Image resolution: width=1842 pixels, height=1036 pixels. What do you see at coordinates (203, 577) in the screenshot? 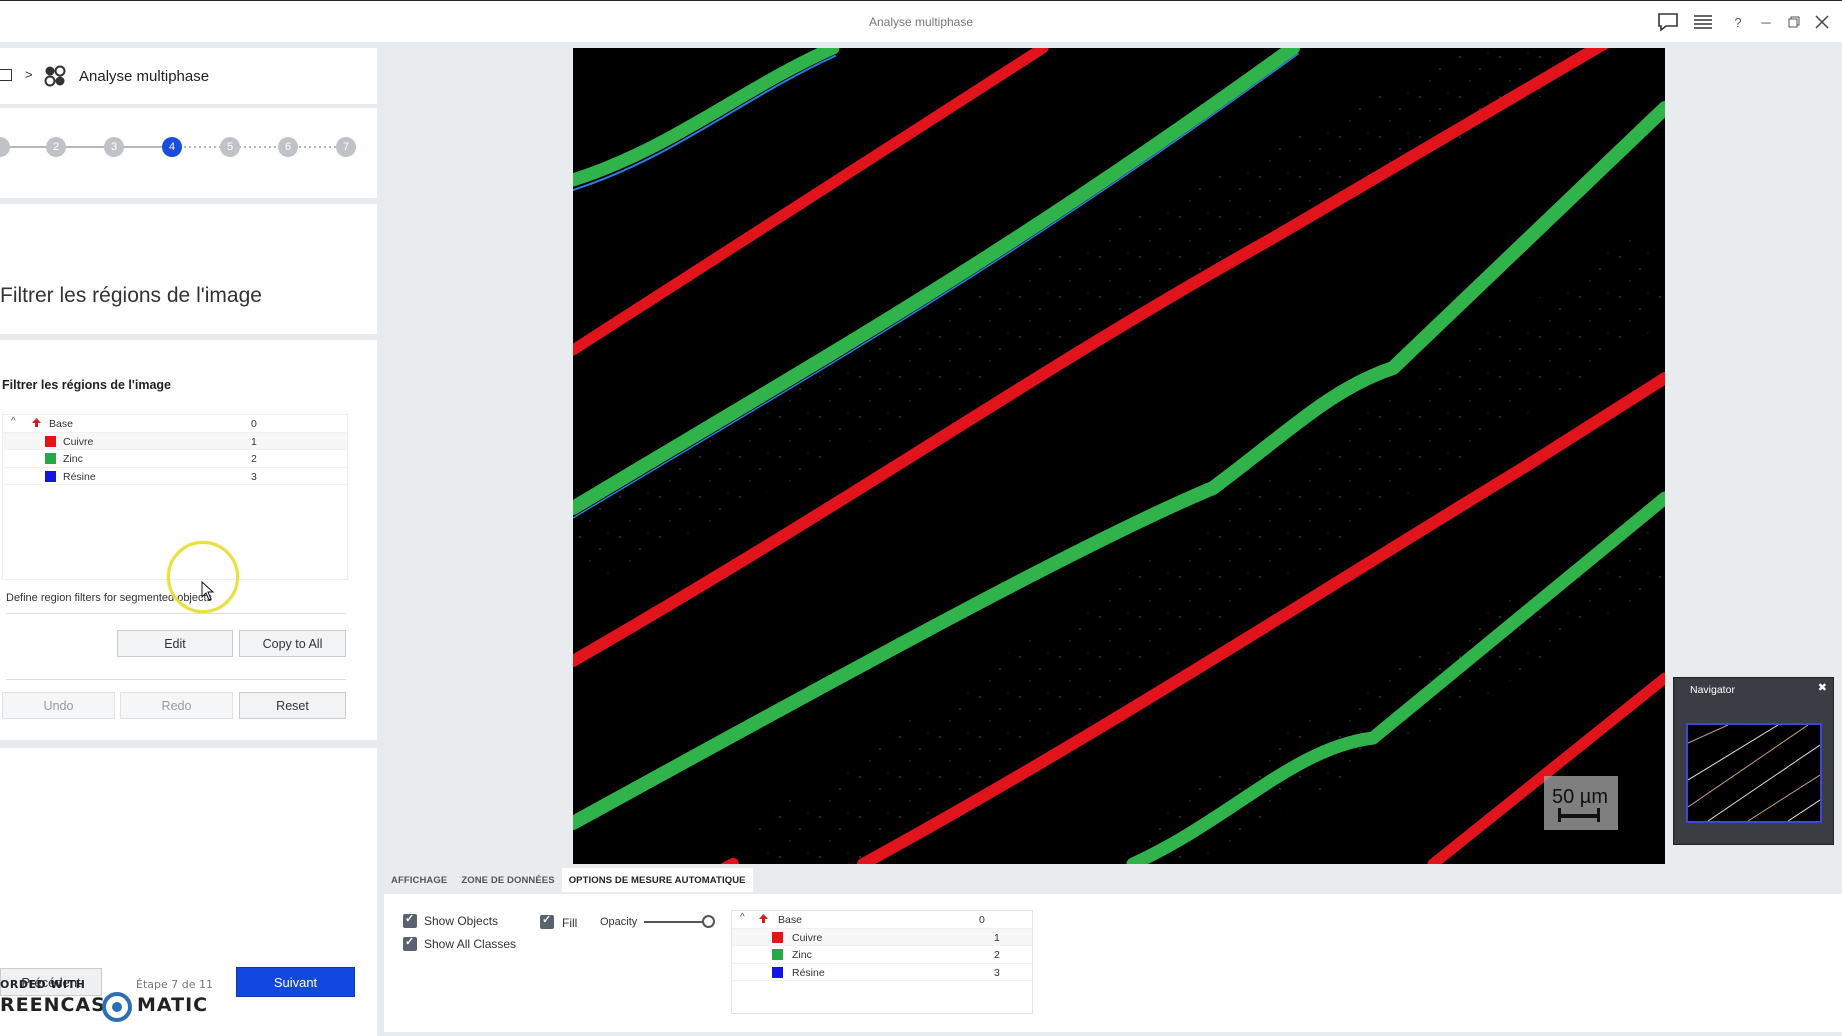
I see `cursor-highlight` at bounding box center [203, 577].